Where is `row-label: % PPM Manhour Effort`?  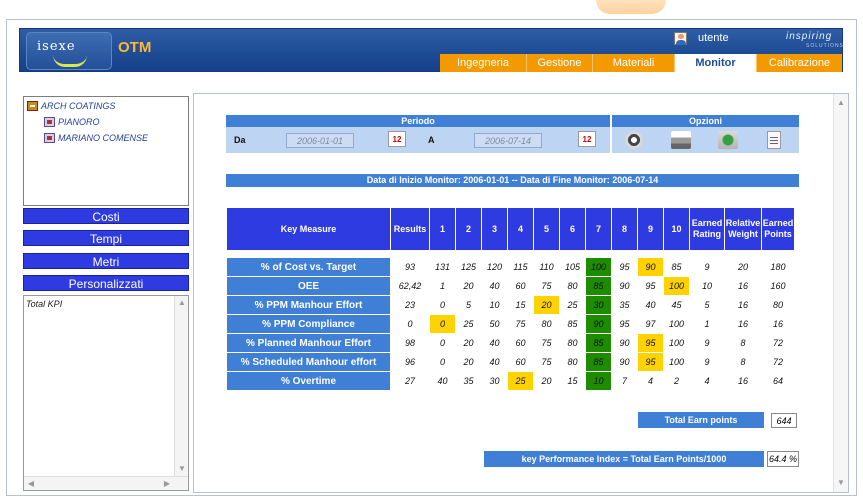
row-label: % PPM Manhour Effort is located at coordinates (308, 305).